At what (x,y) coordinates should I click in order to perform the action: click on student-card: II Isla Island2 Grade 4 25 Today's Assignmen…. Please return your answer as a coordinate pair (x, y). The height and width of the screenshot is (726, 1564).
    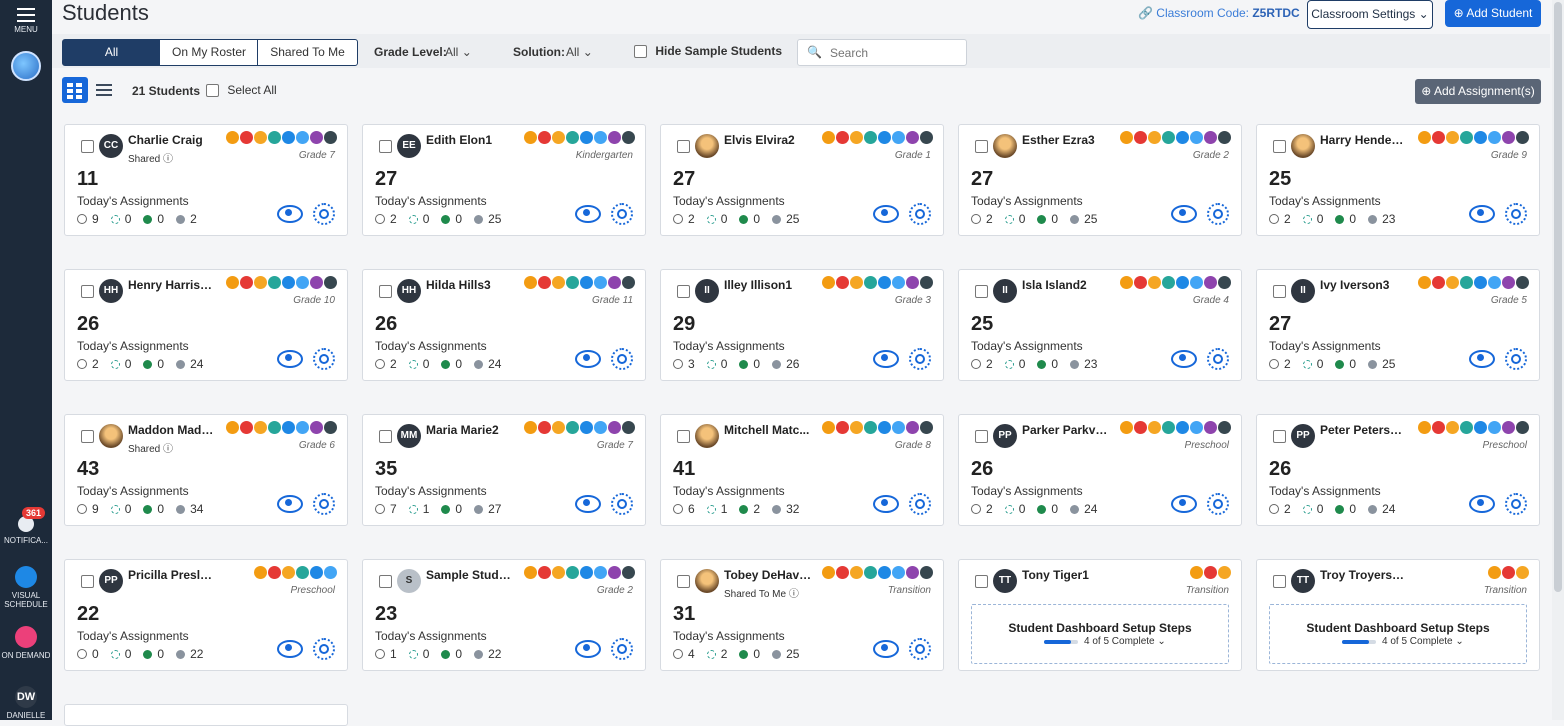
    Looking at the image, I should click on (1100, 325).